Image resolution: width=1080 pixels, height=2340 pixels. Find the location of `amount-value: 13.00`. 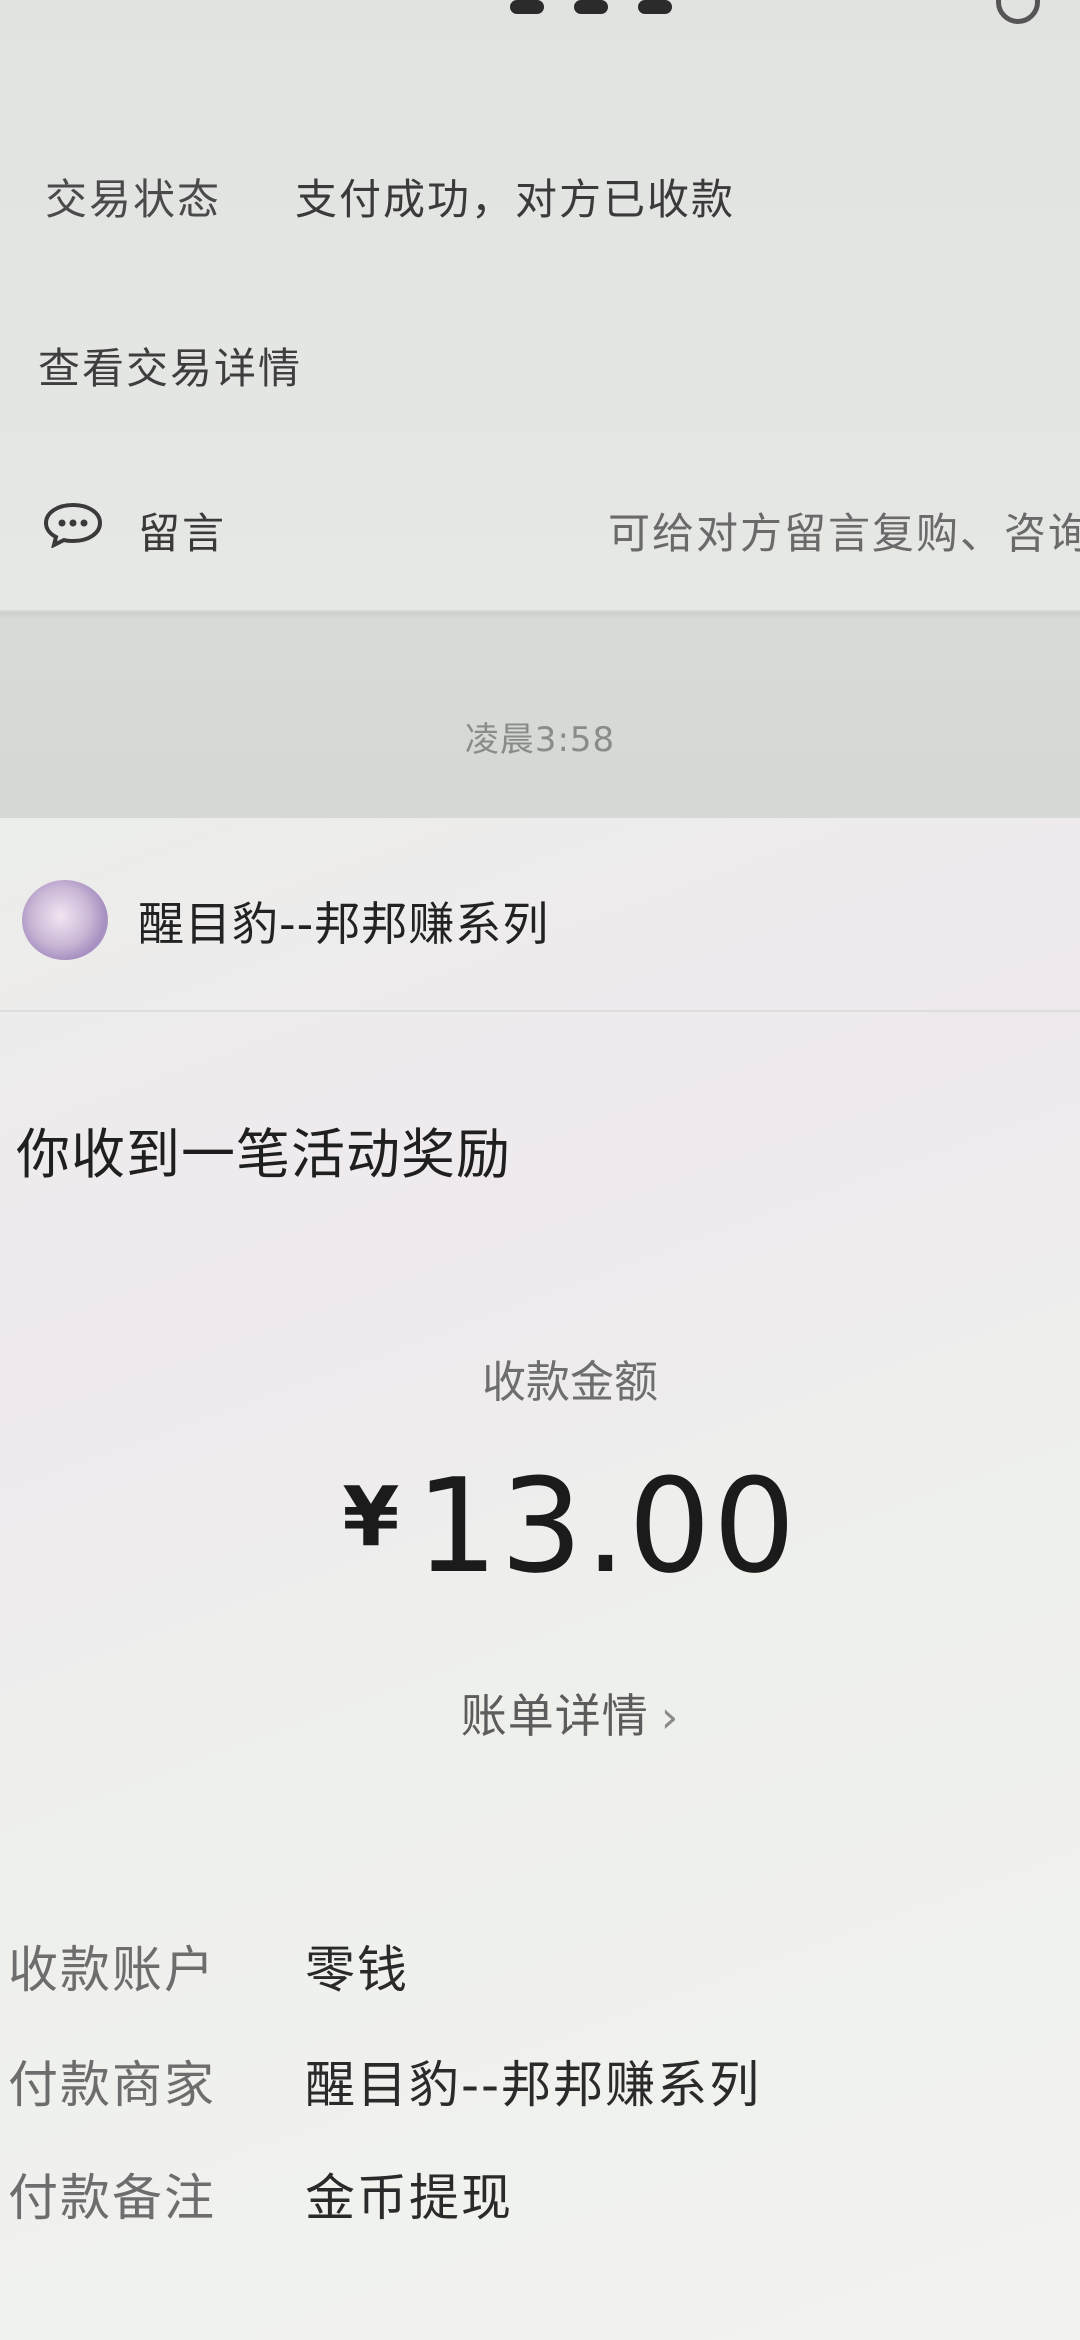

amount-value: 13.00 is located at coordinates (606, 1526).